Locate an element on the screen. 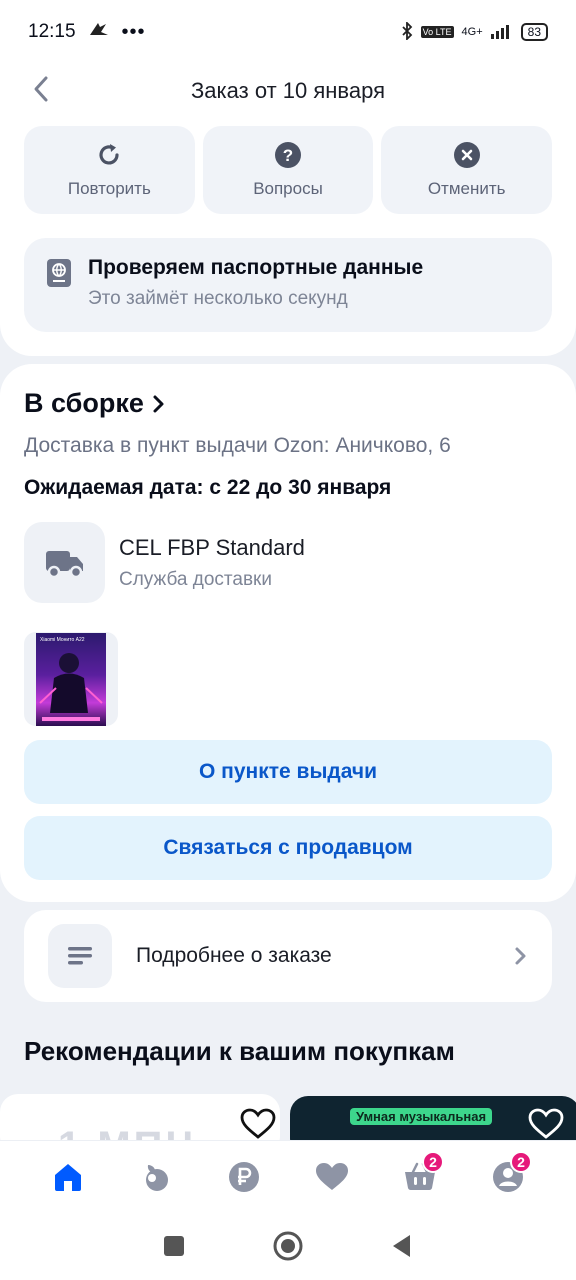 Image resolution: width=576 pixels, height=1280 pixels. product-image: Xiaomi Монито A22 is located at coordinates (71, 679).